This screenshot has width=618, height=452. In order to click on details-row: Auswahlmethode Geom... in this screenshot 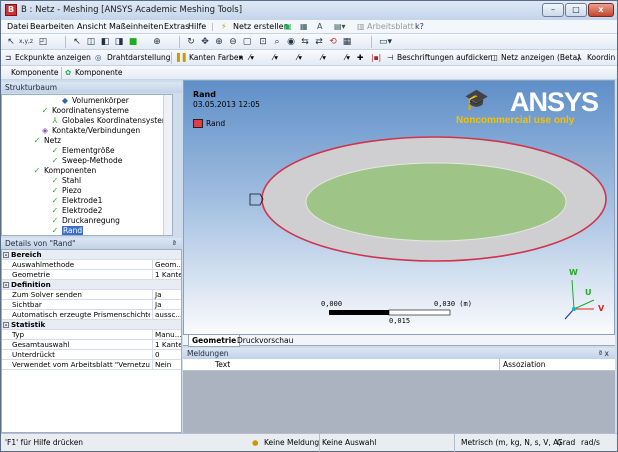, I will do `click(91, 265)`.